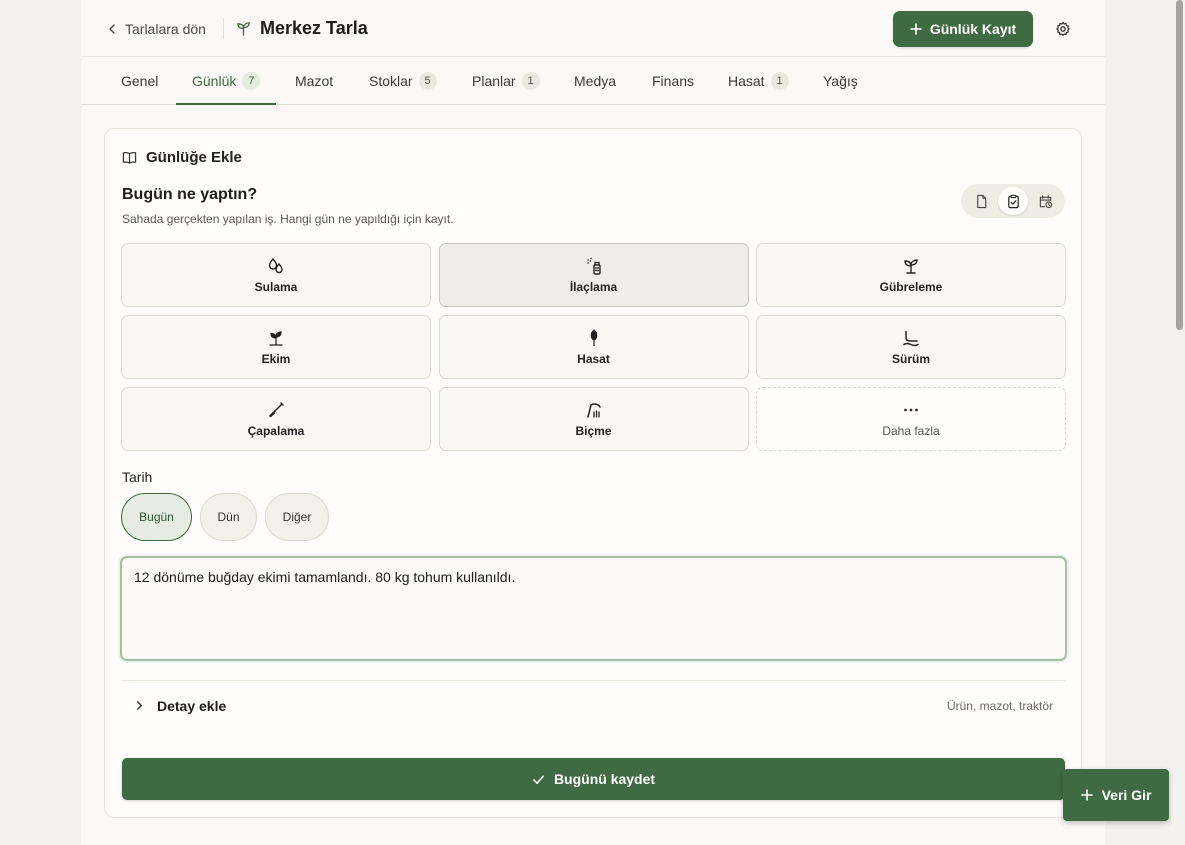 This screenshot has width=1185, height=845. I want to click on tab-label: Hasat, so click(746, 80).